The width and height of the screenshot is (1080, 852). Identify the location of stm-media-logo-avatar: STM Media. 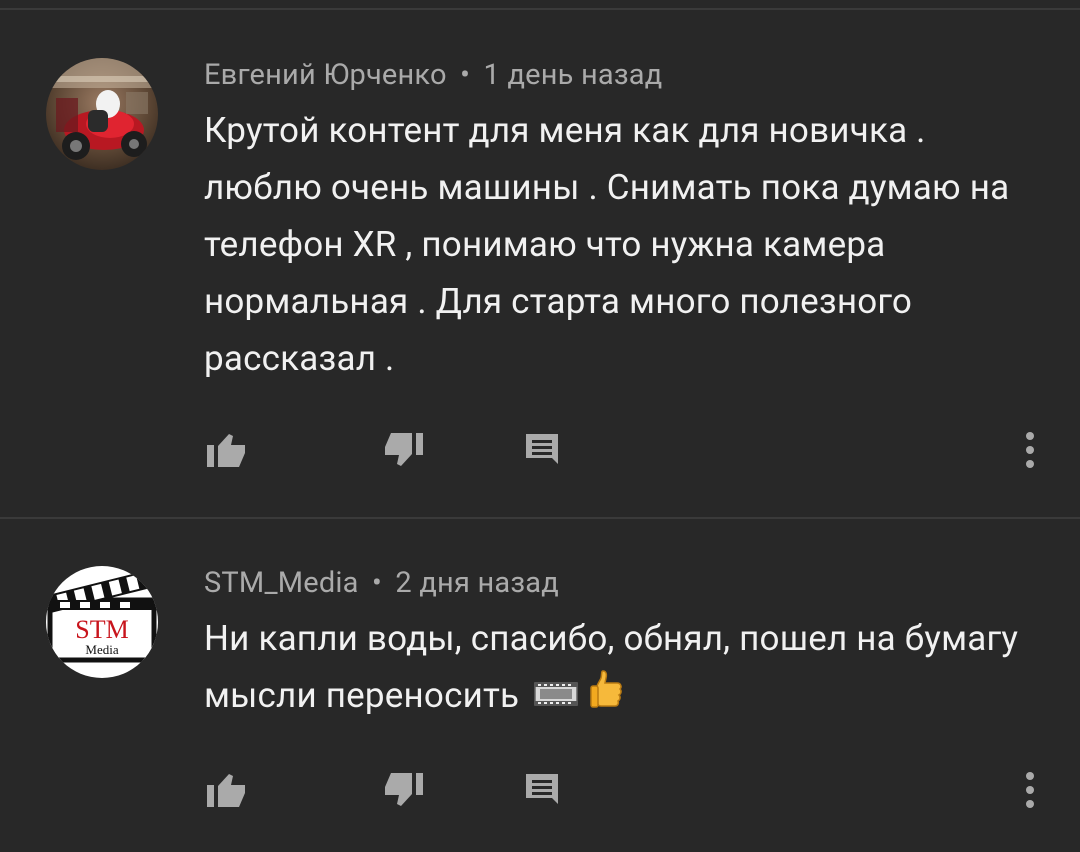
(102, 622).